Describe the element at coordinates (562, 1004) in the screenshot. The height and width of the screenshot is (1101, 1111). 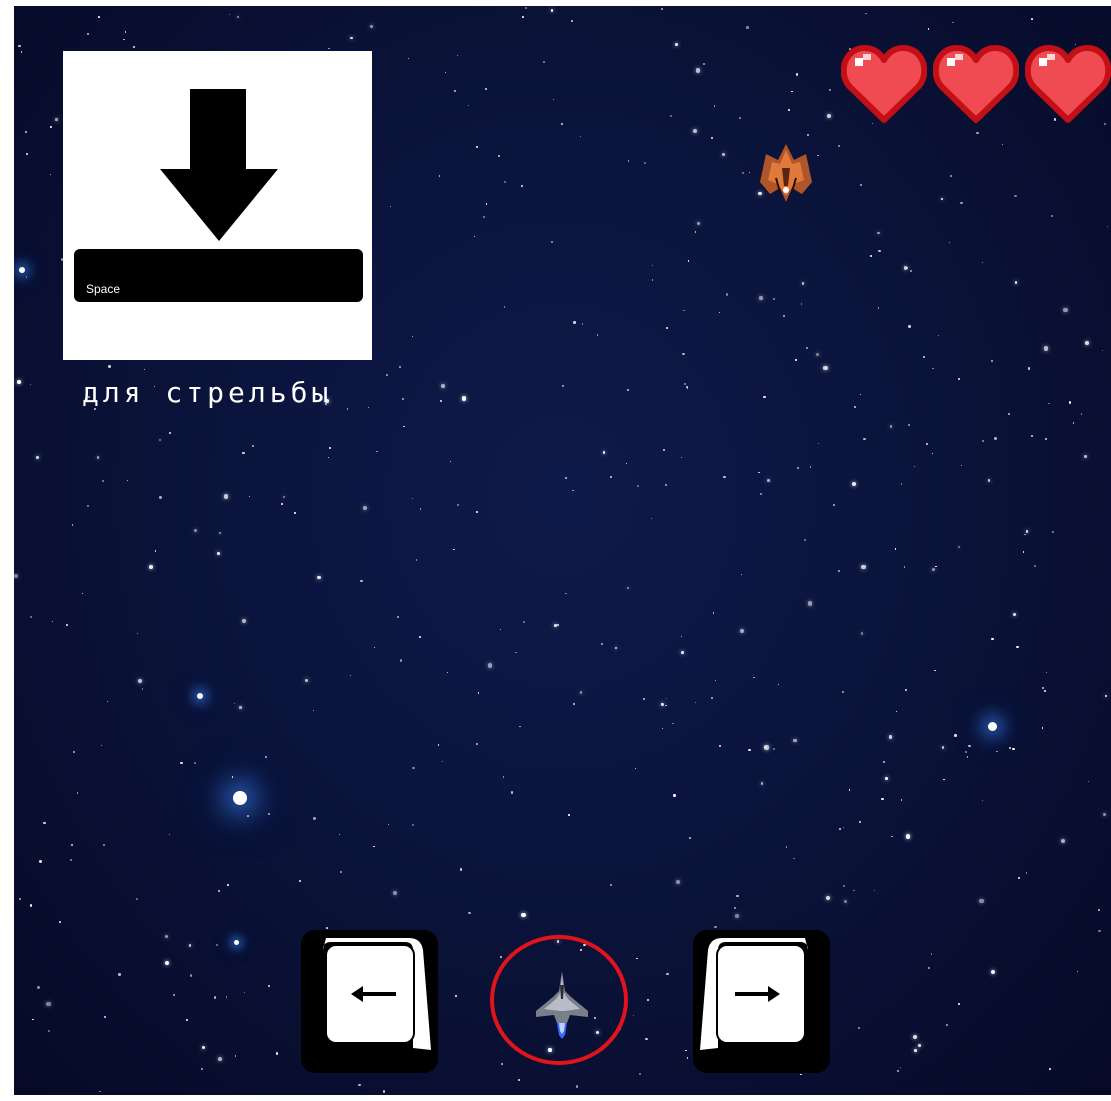
I see `player-ship-icon` at that location.